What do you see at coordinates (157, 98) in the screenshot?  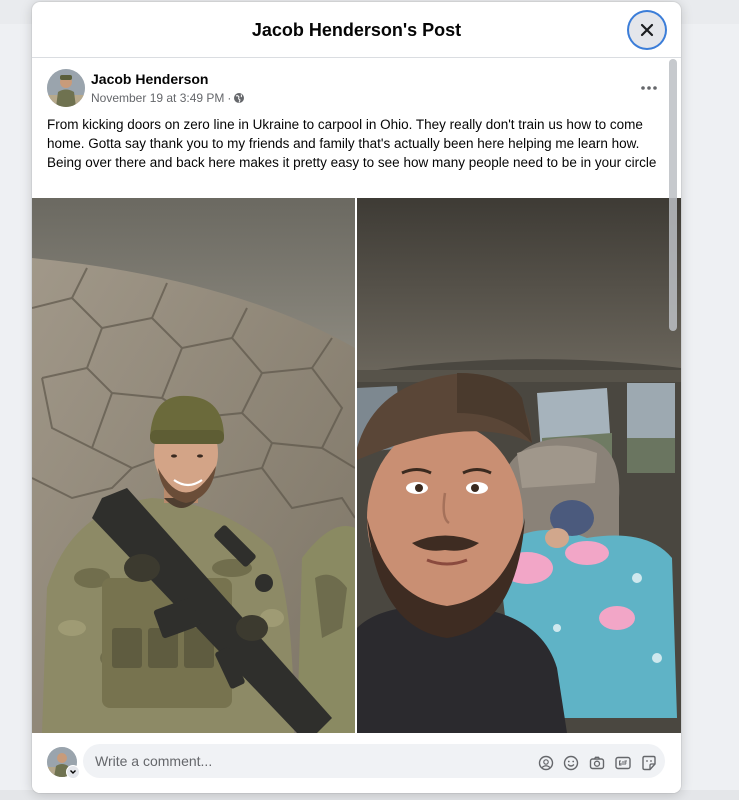 I see `post-timestamp: November 19 at 3:49 PM` at bounding box center [157, 98].